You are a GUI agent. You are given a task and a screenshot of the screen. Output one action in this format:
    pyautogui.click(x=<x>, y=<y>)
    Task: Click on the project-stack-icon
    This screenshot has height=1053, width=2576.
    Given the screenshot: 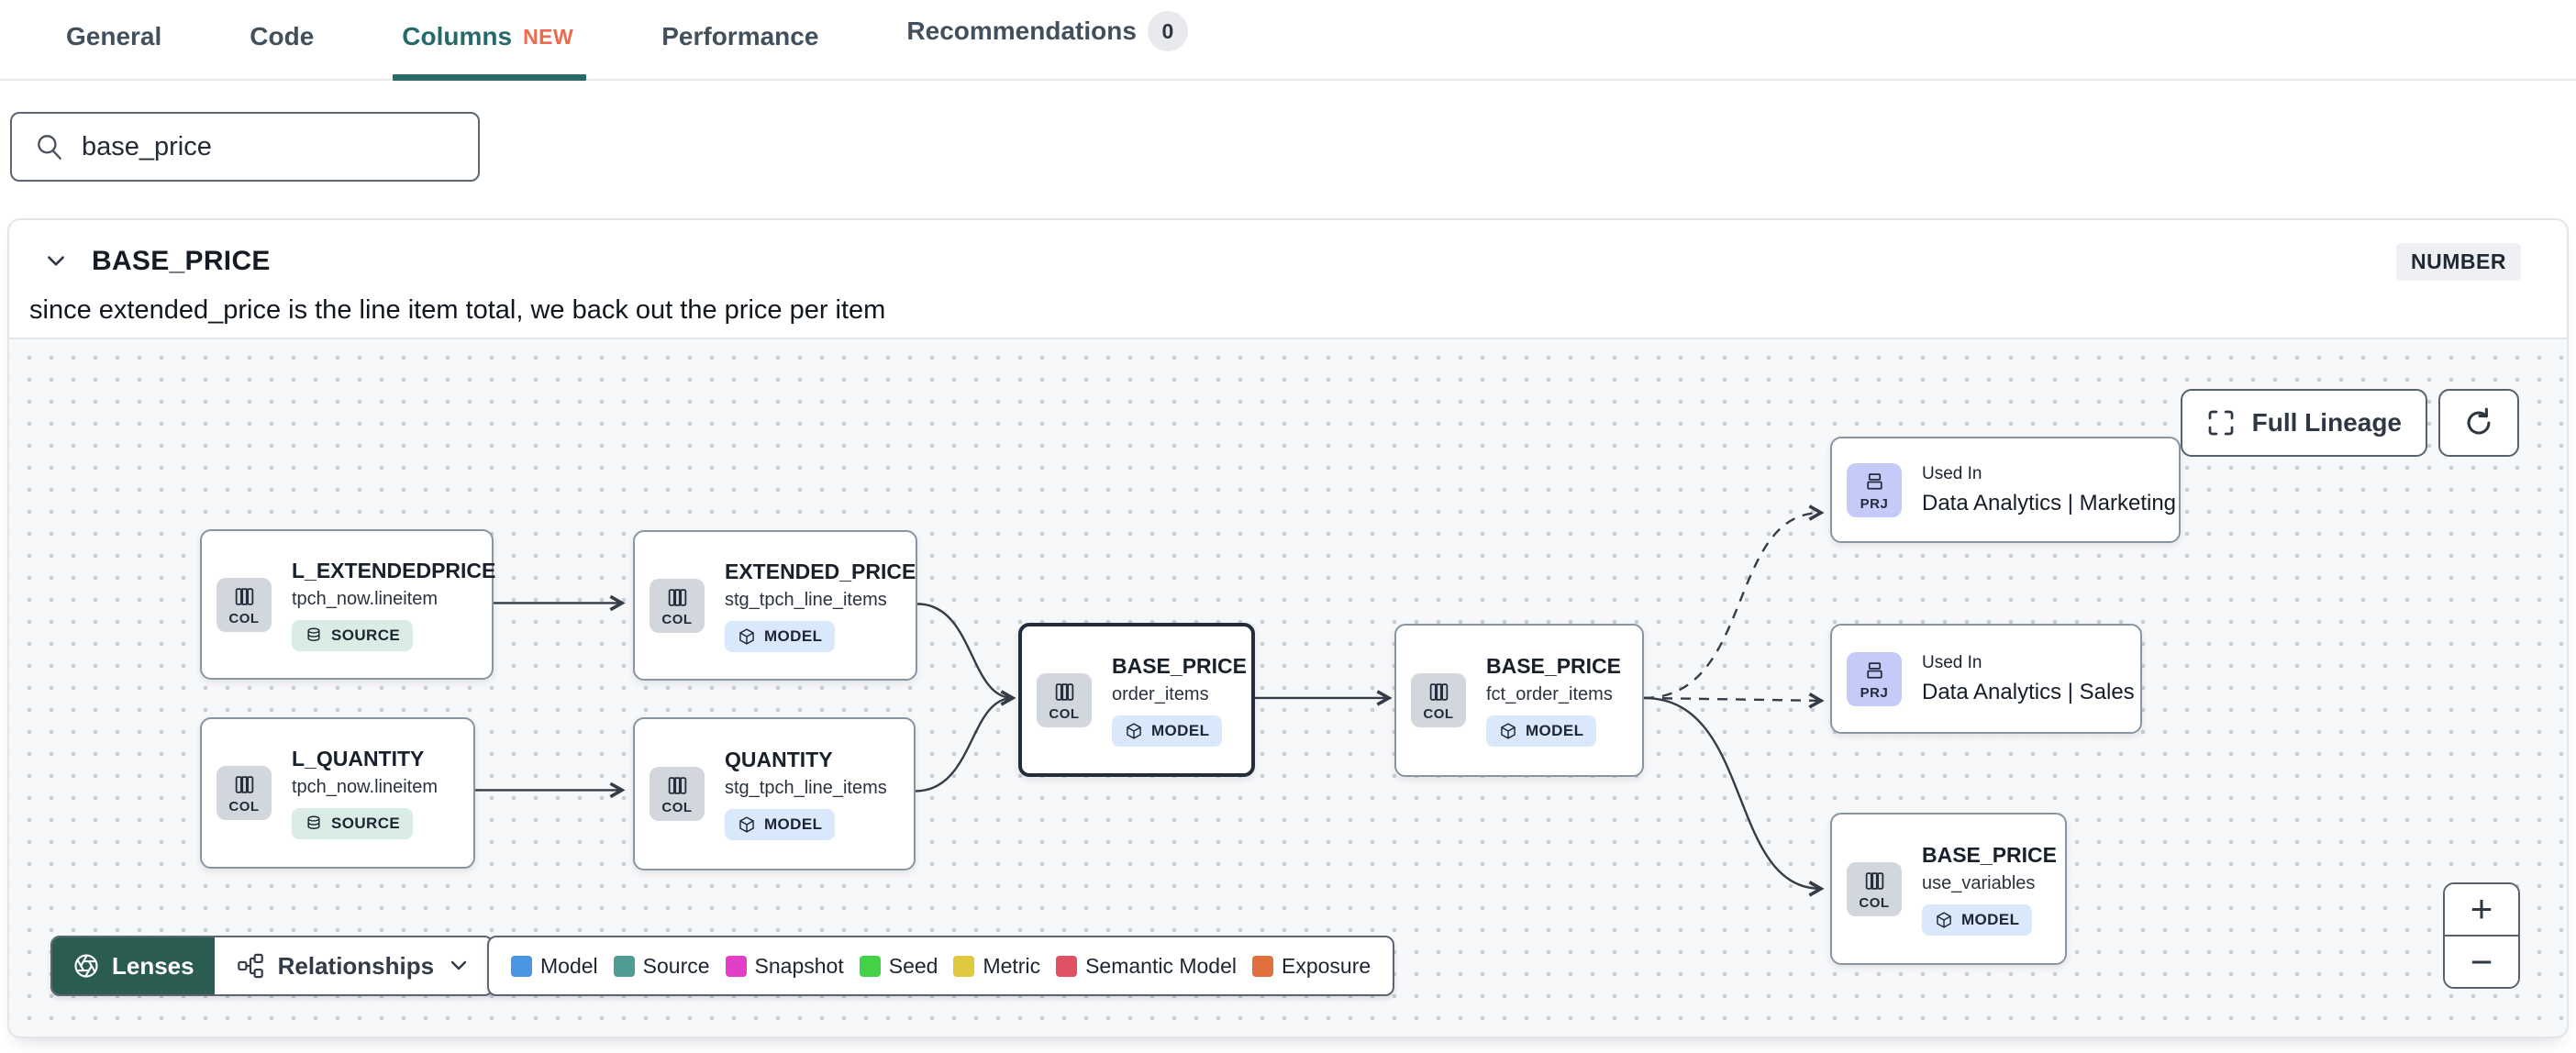 What is the action you would take?
    pyautogui.click(x=1874, y=670)
    